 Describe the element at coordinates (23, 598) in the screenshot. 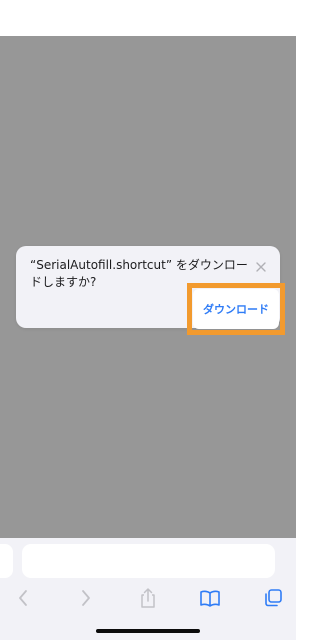

I see `back-chevron-icon` at that location.